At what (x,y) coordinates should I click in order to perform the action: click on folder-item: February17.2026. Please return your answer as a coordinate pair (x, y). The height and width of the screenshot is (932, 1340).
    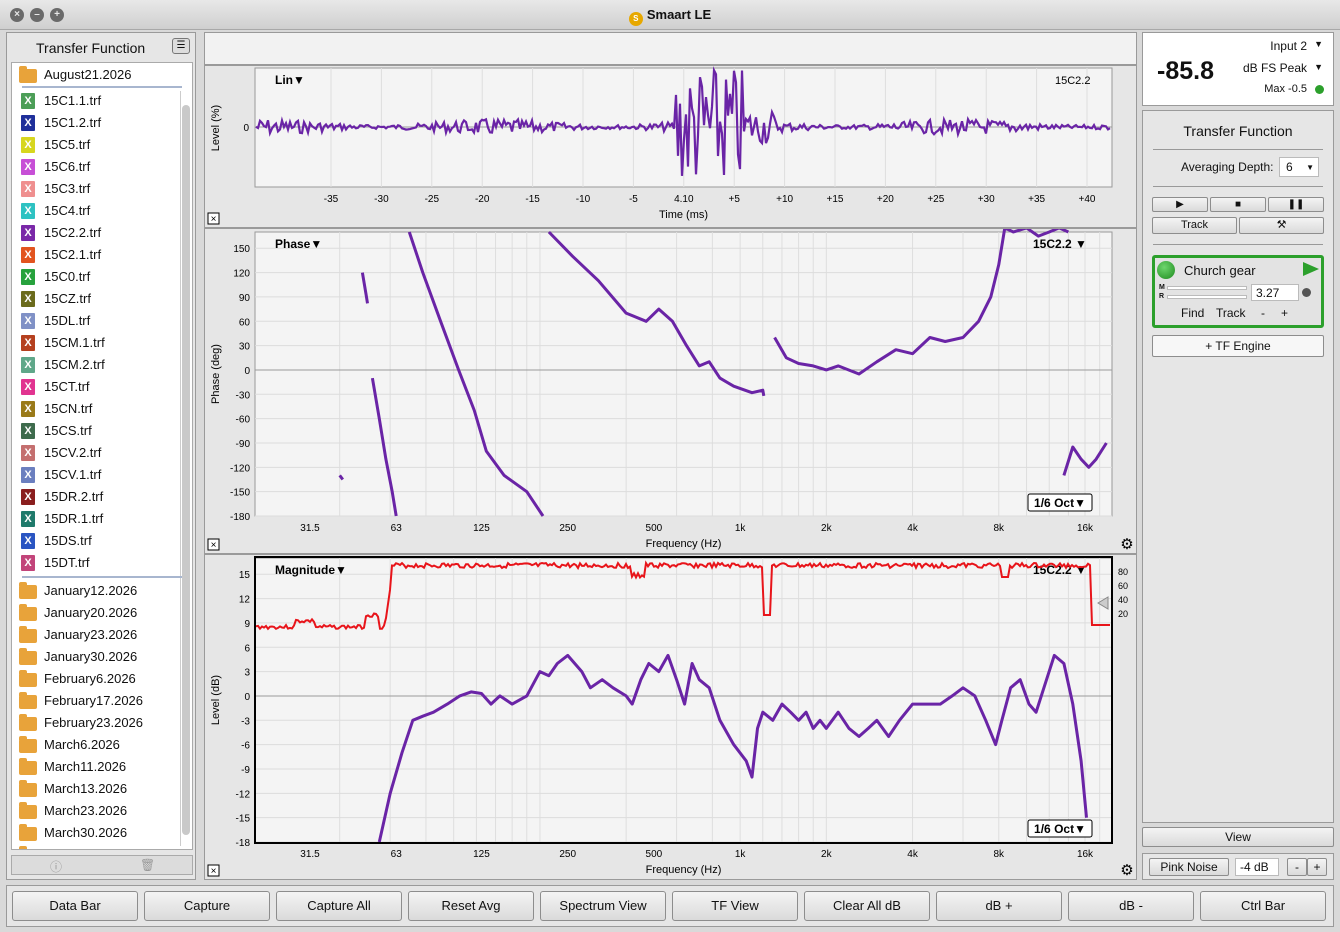
    Looking at the image, I should click on (97, 701).